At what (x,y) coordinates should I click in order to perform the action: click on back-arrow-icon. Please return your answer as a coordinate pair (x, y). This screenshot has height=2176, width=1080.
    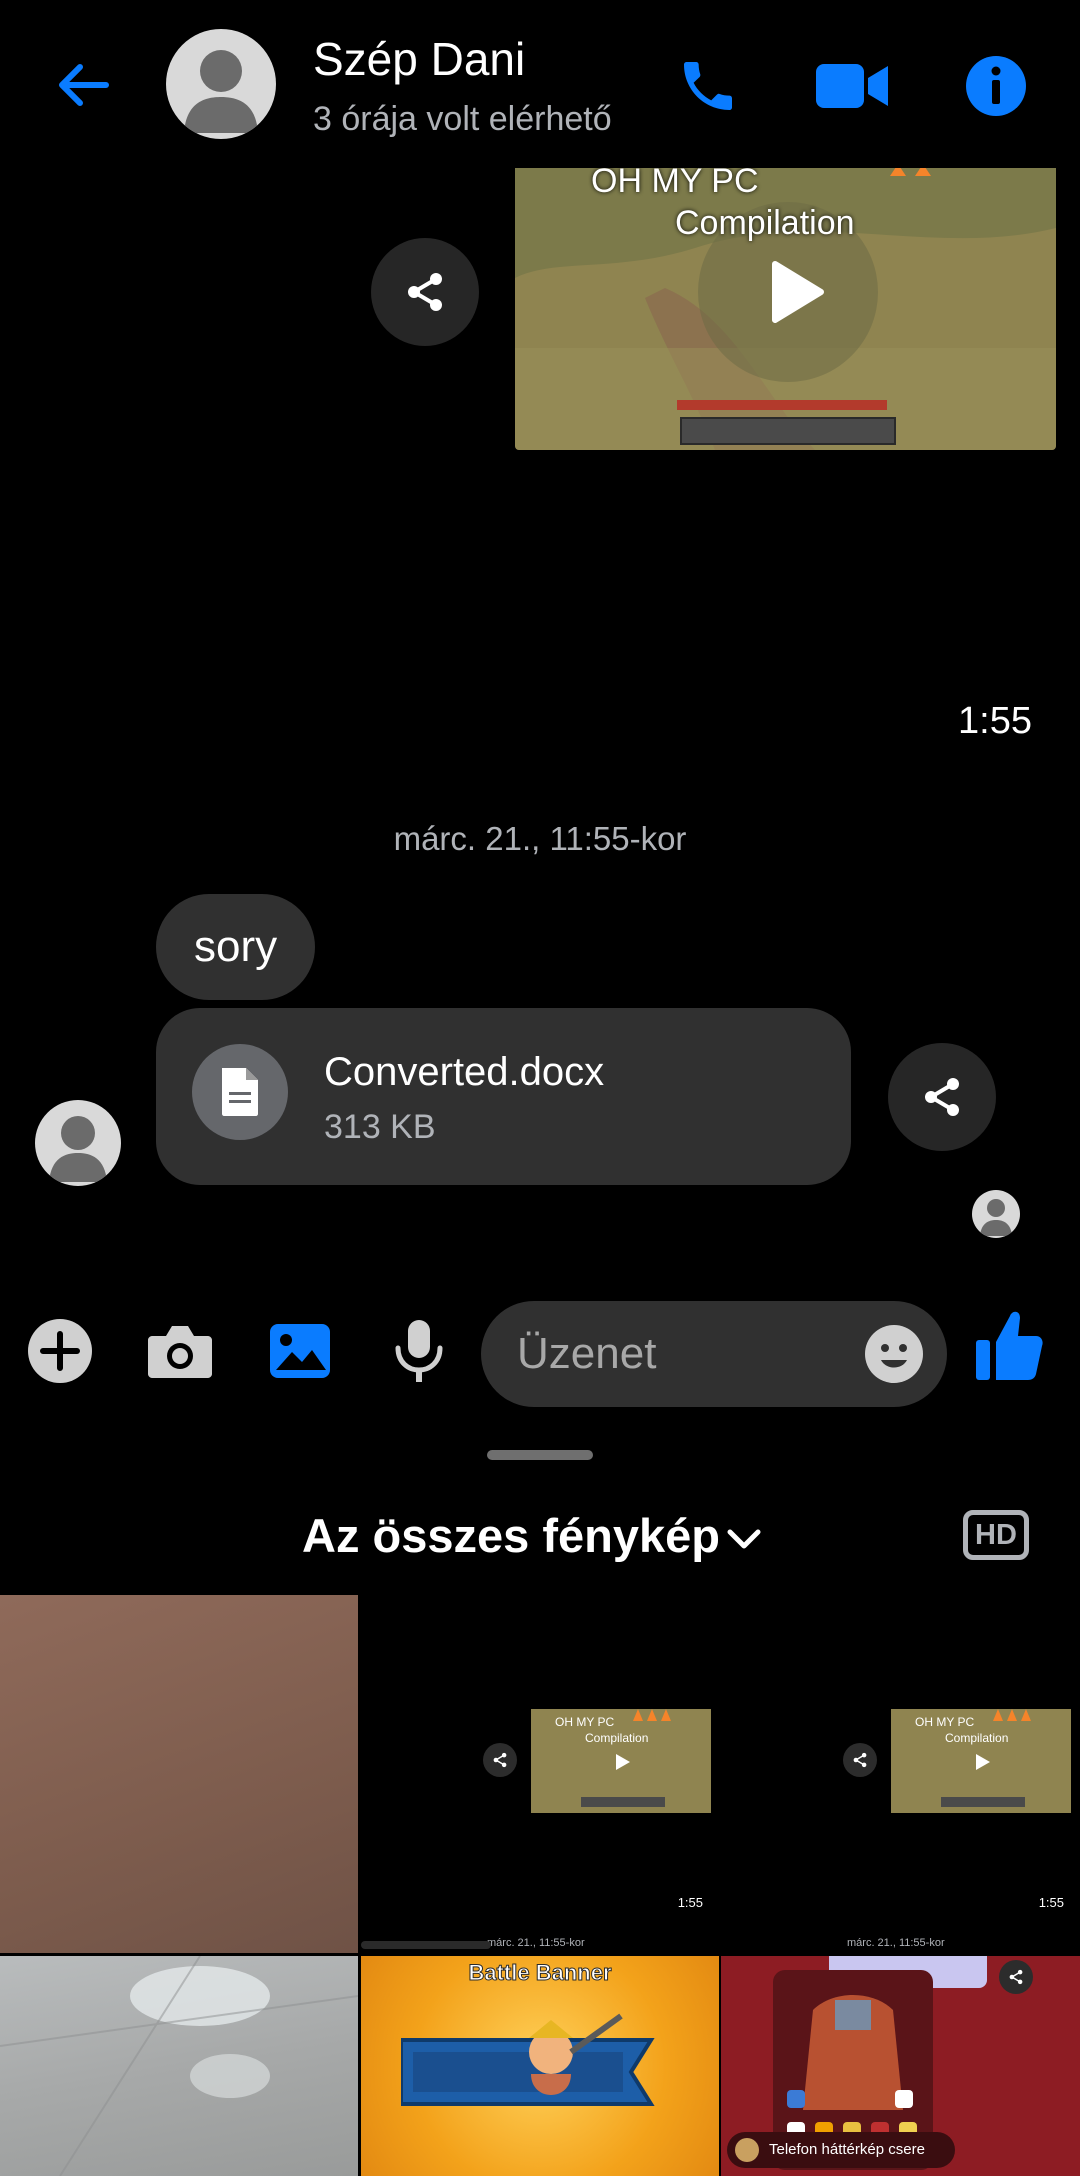
    Looking at the image, I should click on (83, 85).